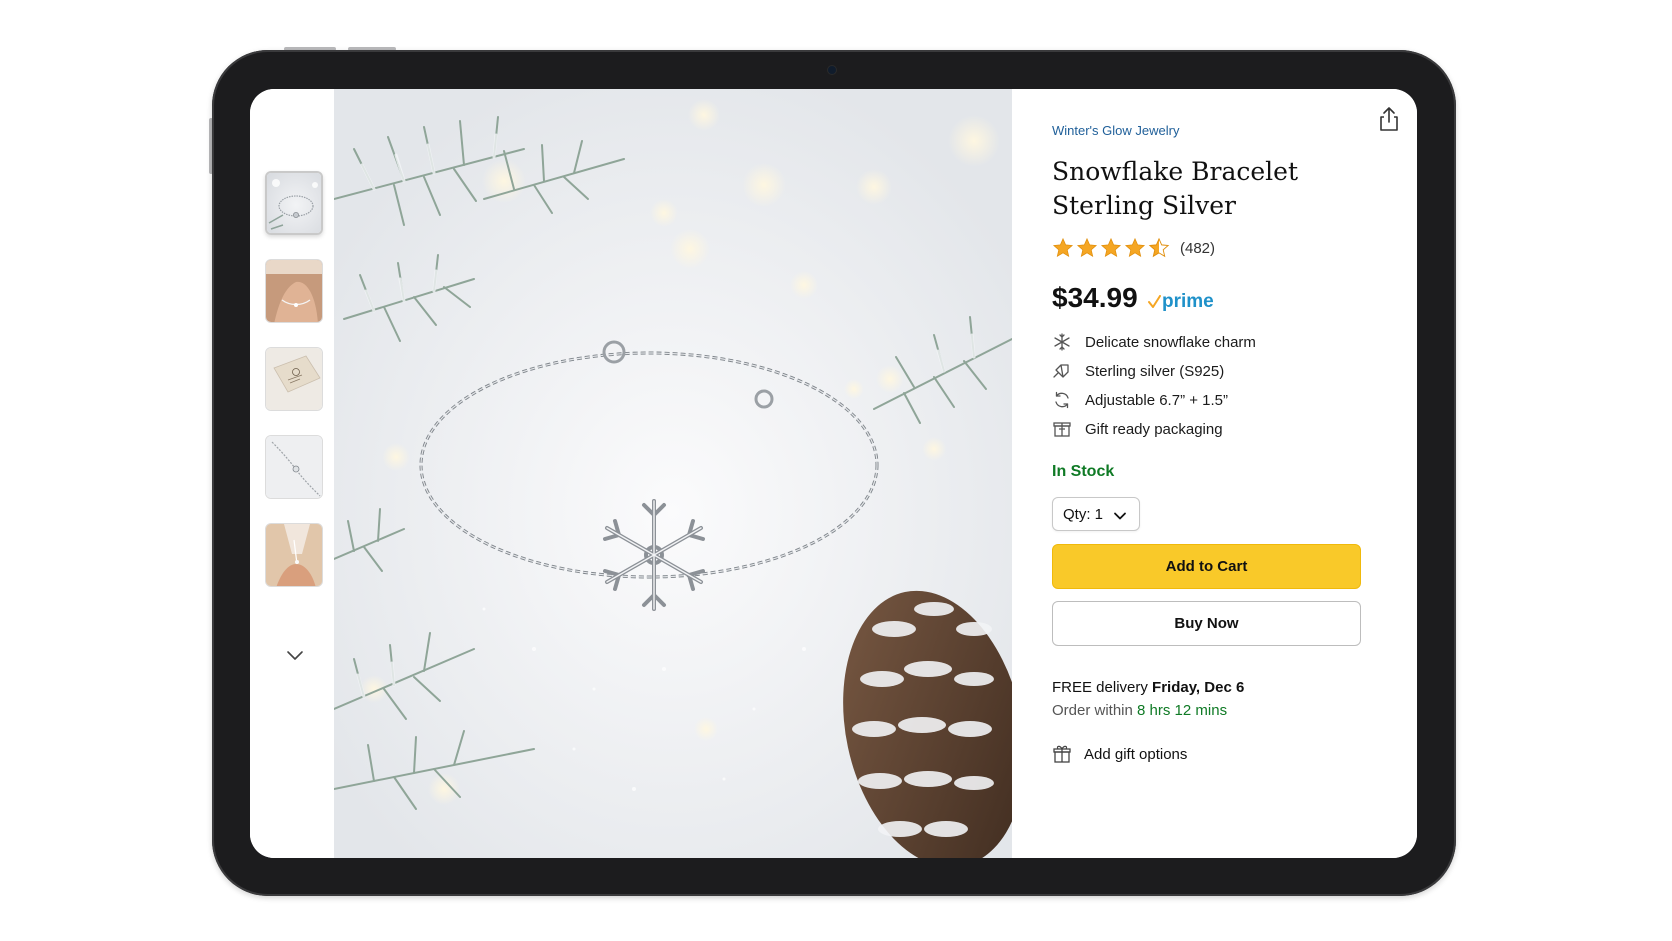 This screenshot has width=1672, height=941. What do you see at coordinates (1061, 371) in the screenshot?
I see `diamond-icon` at bounding box center [1061, 371].